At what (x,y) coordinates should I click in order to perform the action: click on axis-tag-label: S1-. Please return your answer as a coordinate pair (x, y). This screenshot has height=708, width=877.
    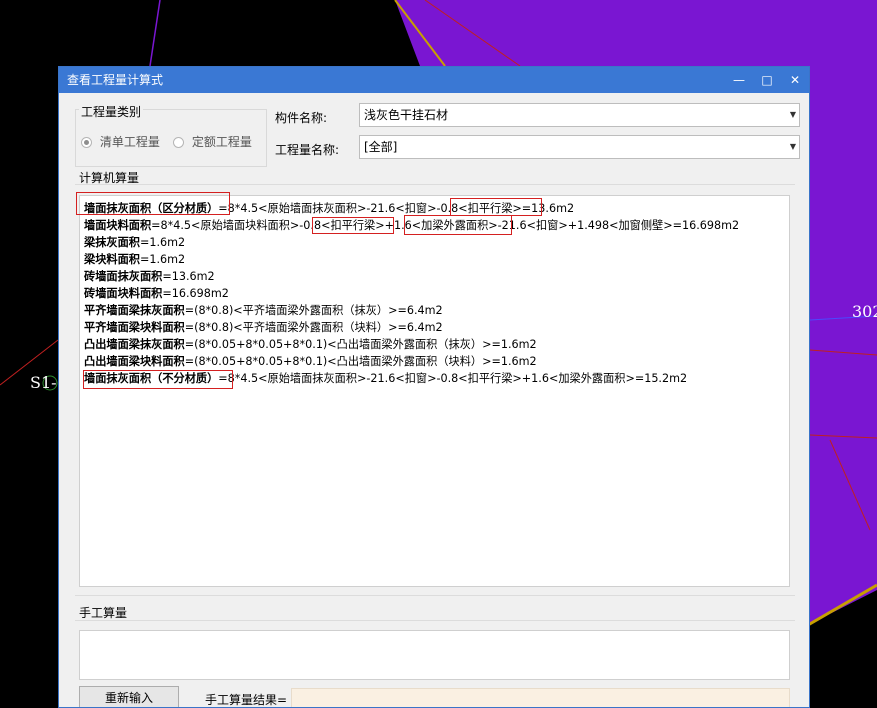
    Looking at the image, I should click on (43, 382).